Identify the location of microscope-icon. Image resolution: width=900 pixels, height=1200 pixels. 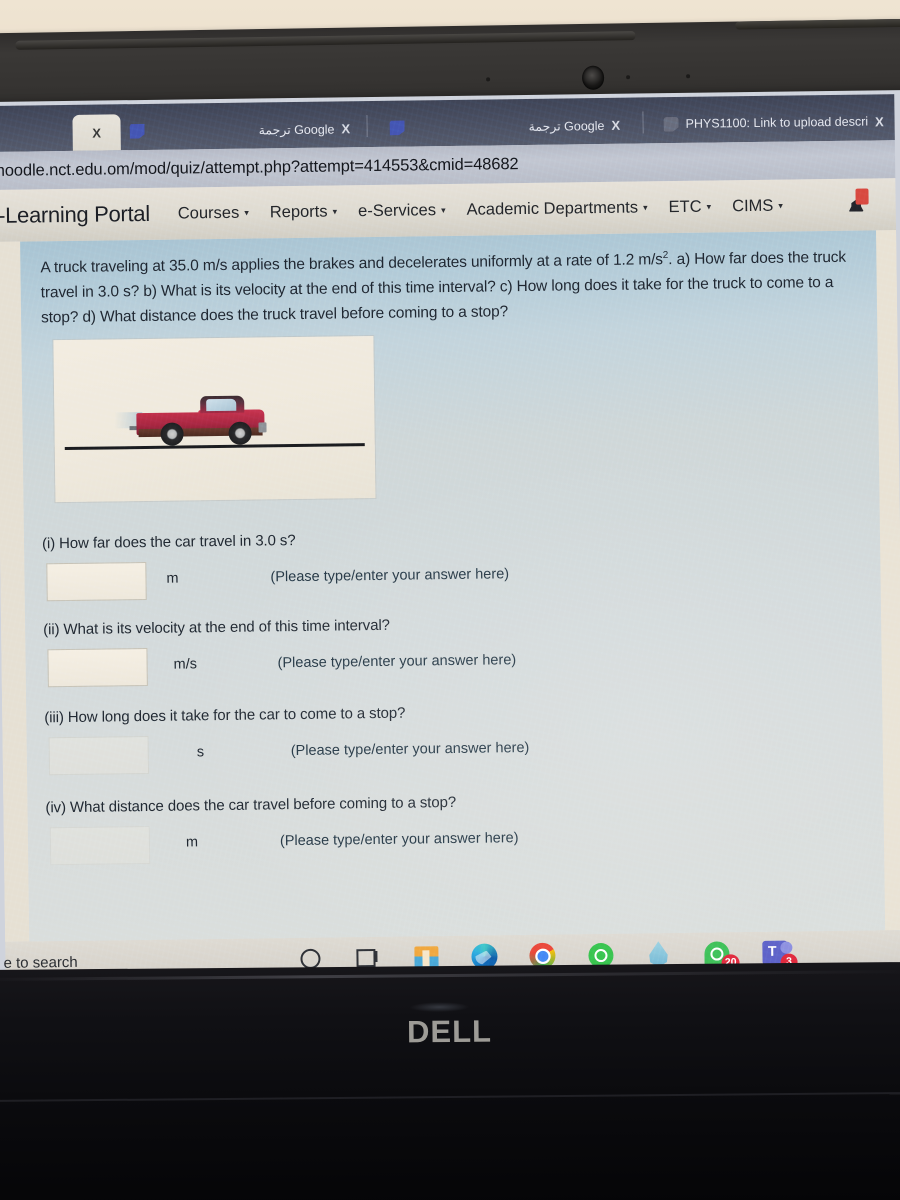
(670, 123).